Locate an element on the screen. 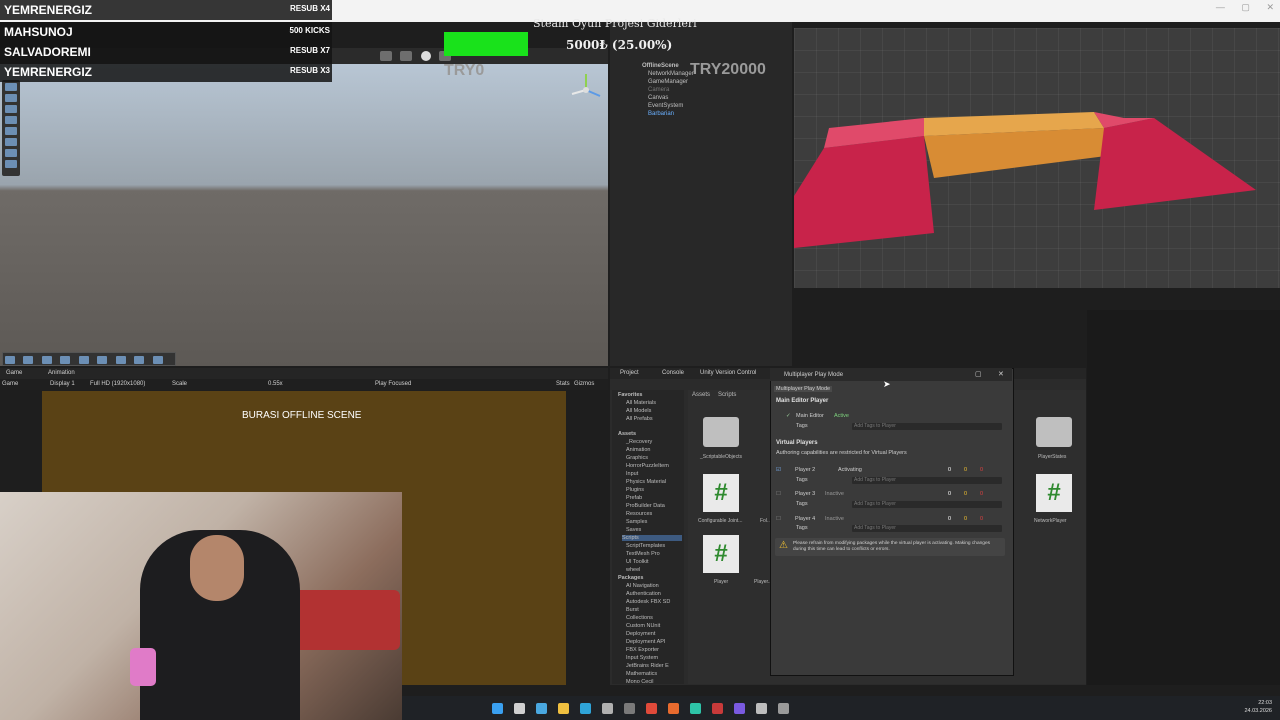 The height and width of the screenshot is (720, 1280). start-icon is located at coordinates (497, 708).